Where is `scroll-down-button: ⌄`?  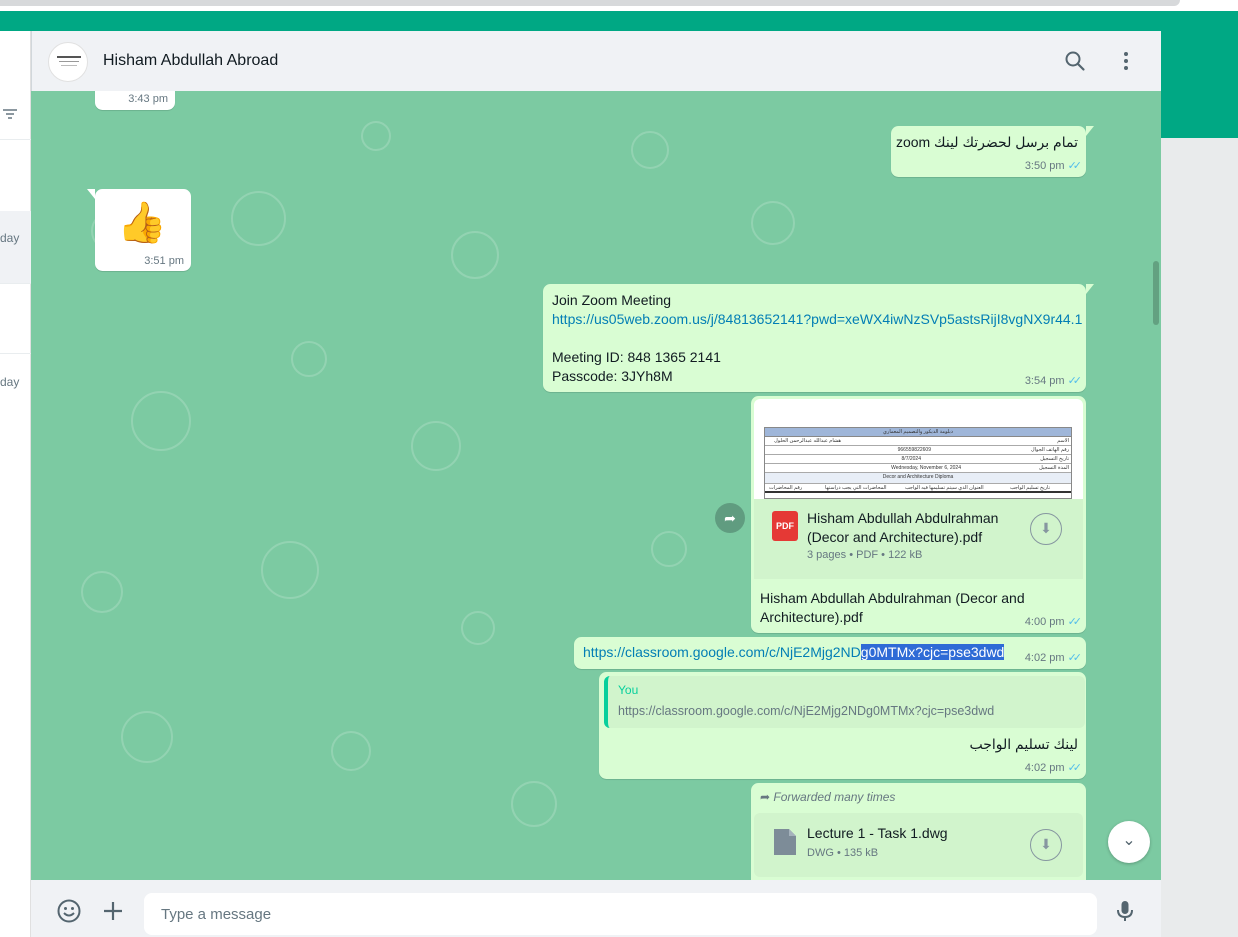 scroll-down-button: ⌄ is located at coordinates (1129, 842).